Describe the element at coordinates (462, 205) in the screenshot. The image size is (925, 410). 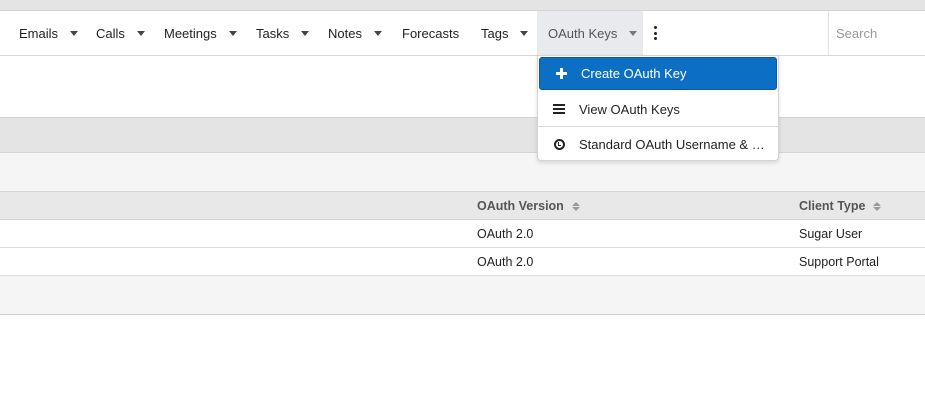
I see `table-header: OAuth Version Client Type` at that location.